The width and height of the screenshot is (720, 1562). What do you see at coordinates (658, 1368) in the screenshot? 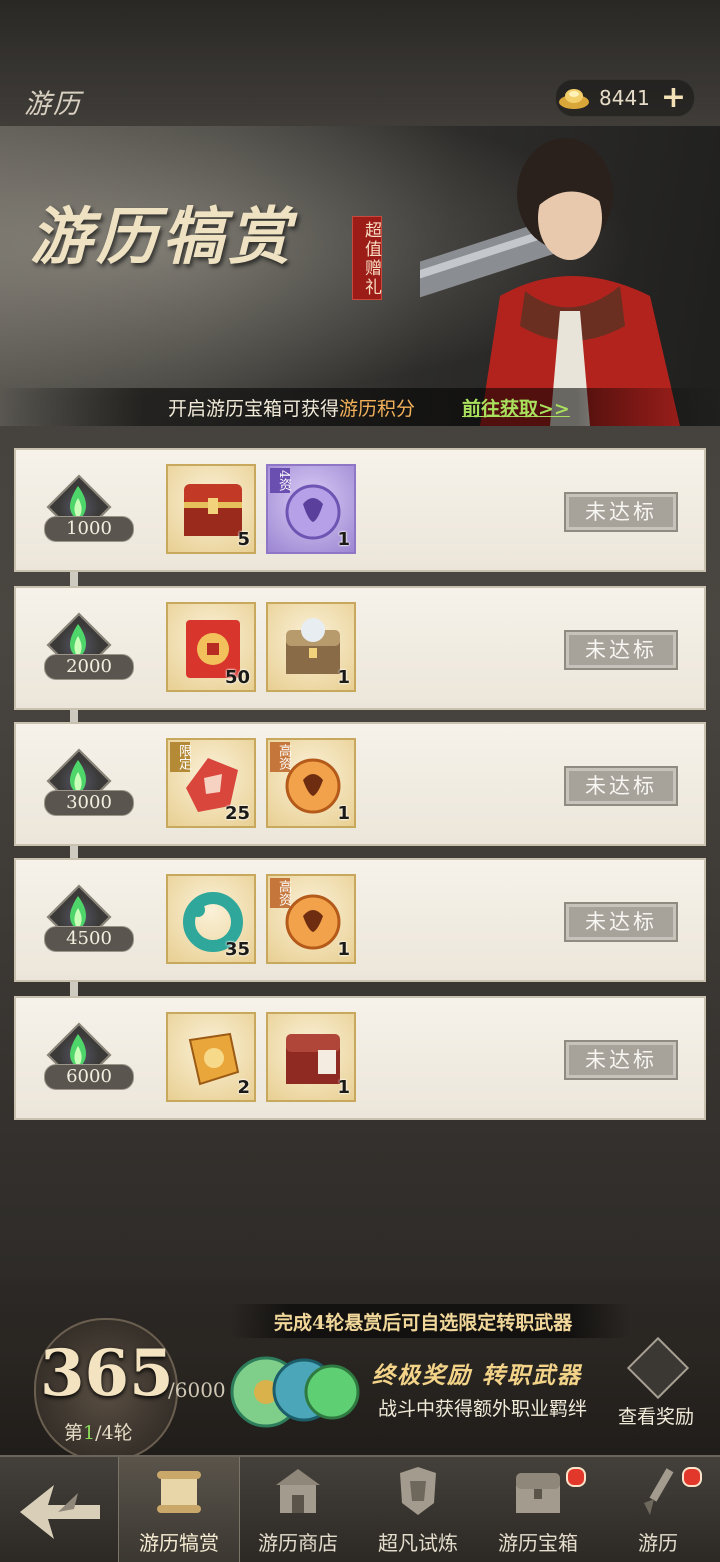
I see `gift-box-icon` at bounding box center [658, 1368].